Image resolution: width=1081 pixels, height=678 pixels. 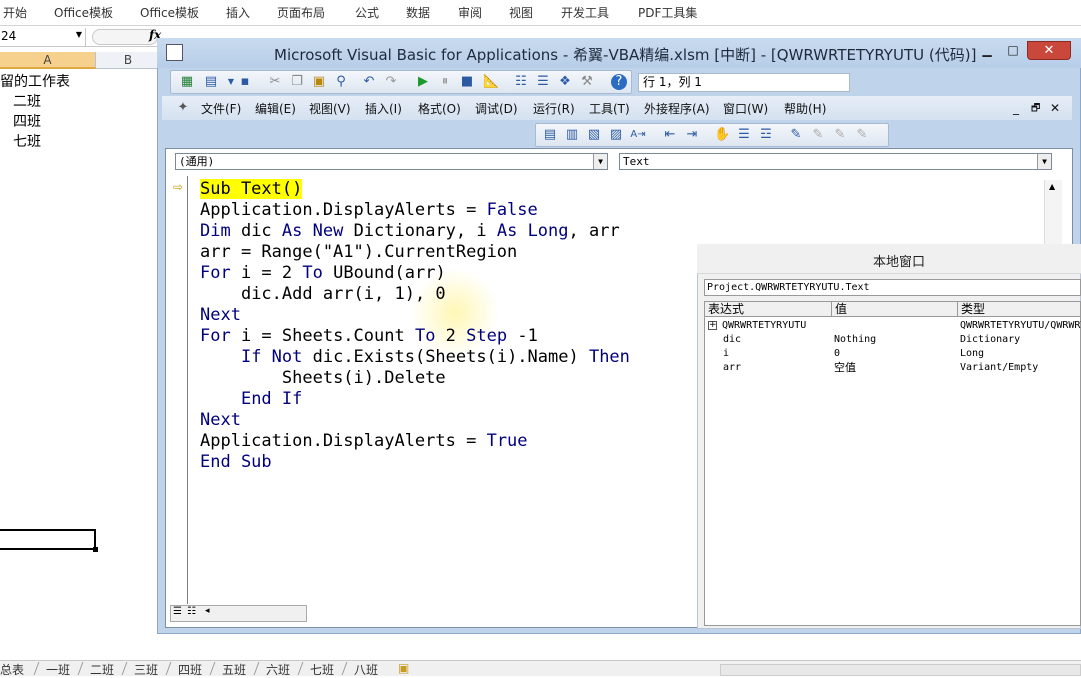 I want to click on break-icon: ⏸, so click(x=445, y=82).